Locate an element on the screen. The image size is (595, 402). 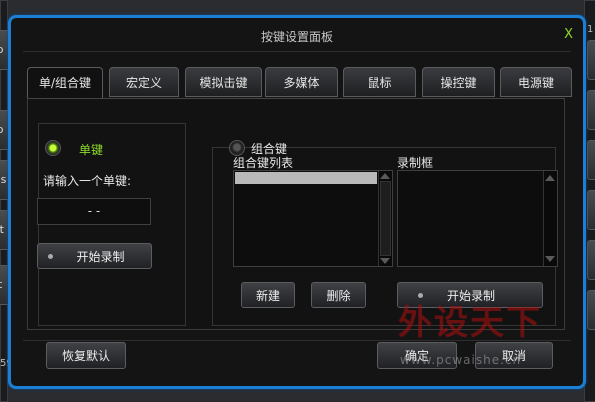
ok-button: 确定 is located at coordinates (417, 355).